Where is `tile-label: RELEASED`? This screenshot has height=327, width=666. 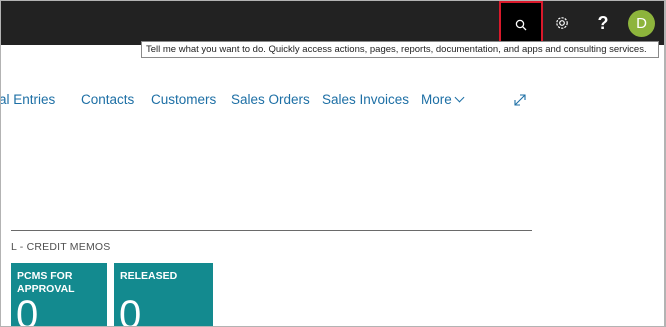
tile-label: RELEASED is located at coordinates (148, 276).